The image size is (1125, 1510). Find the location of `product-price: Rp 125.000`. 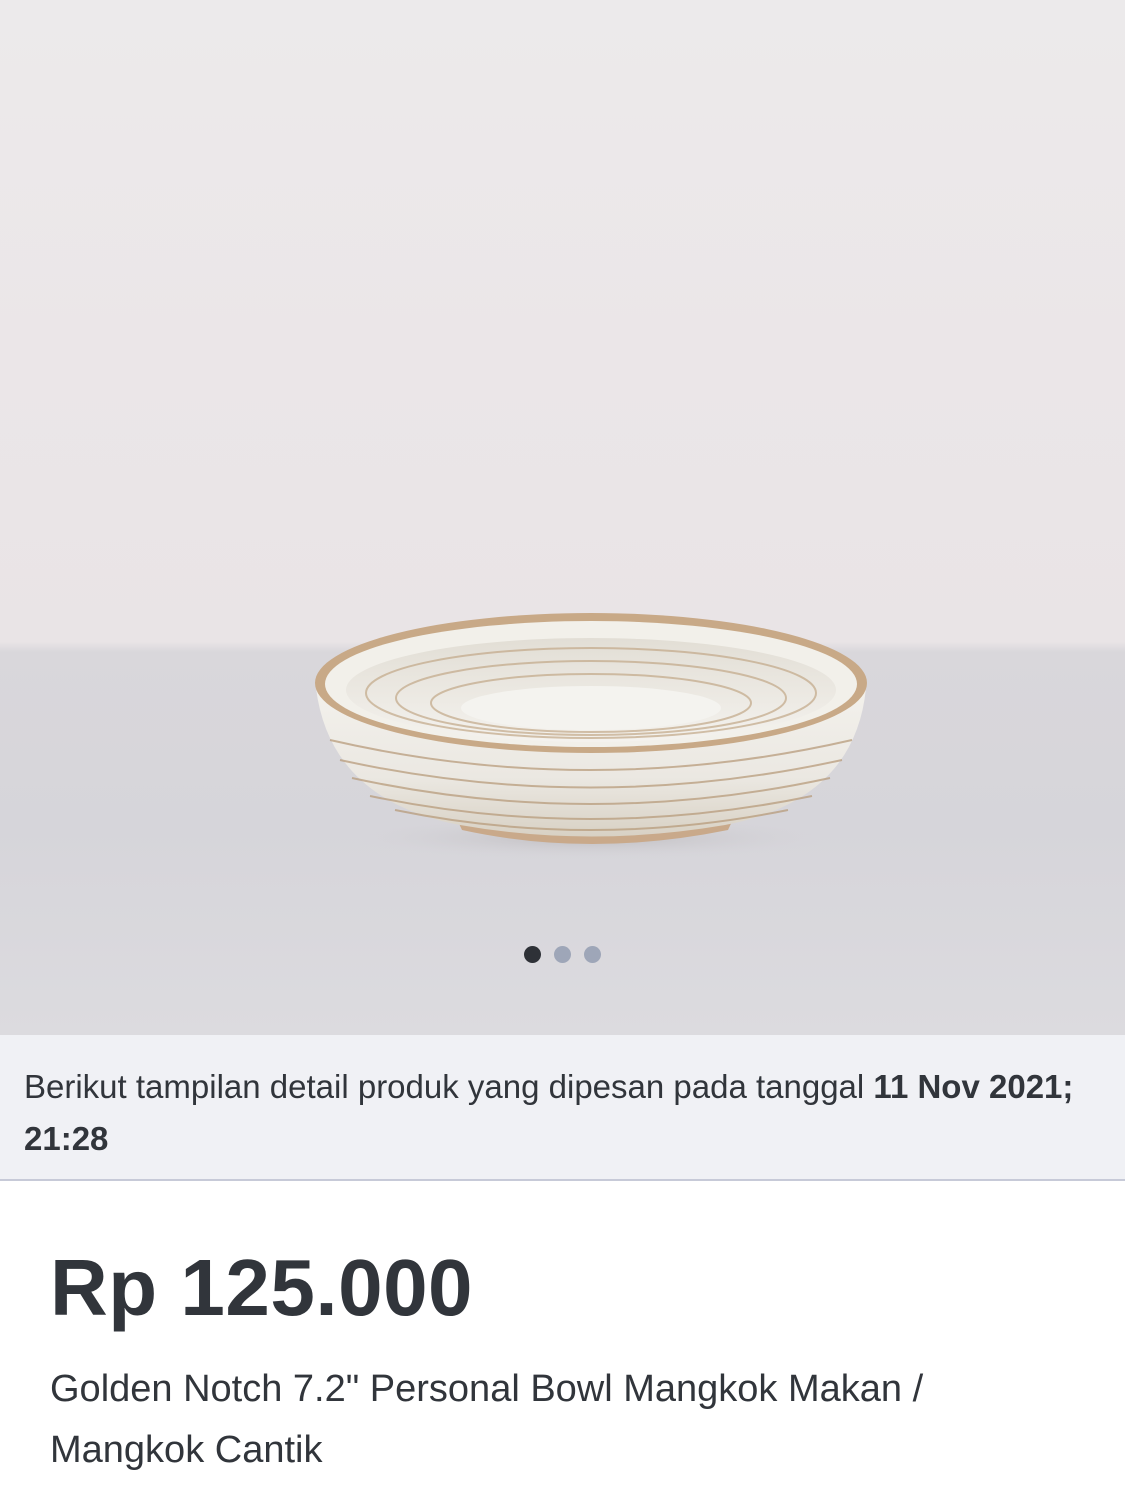

product-price: Rp 125.000 is located at coordinates (262, 1287).